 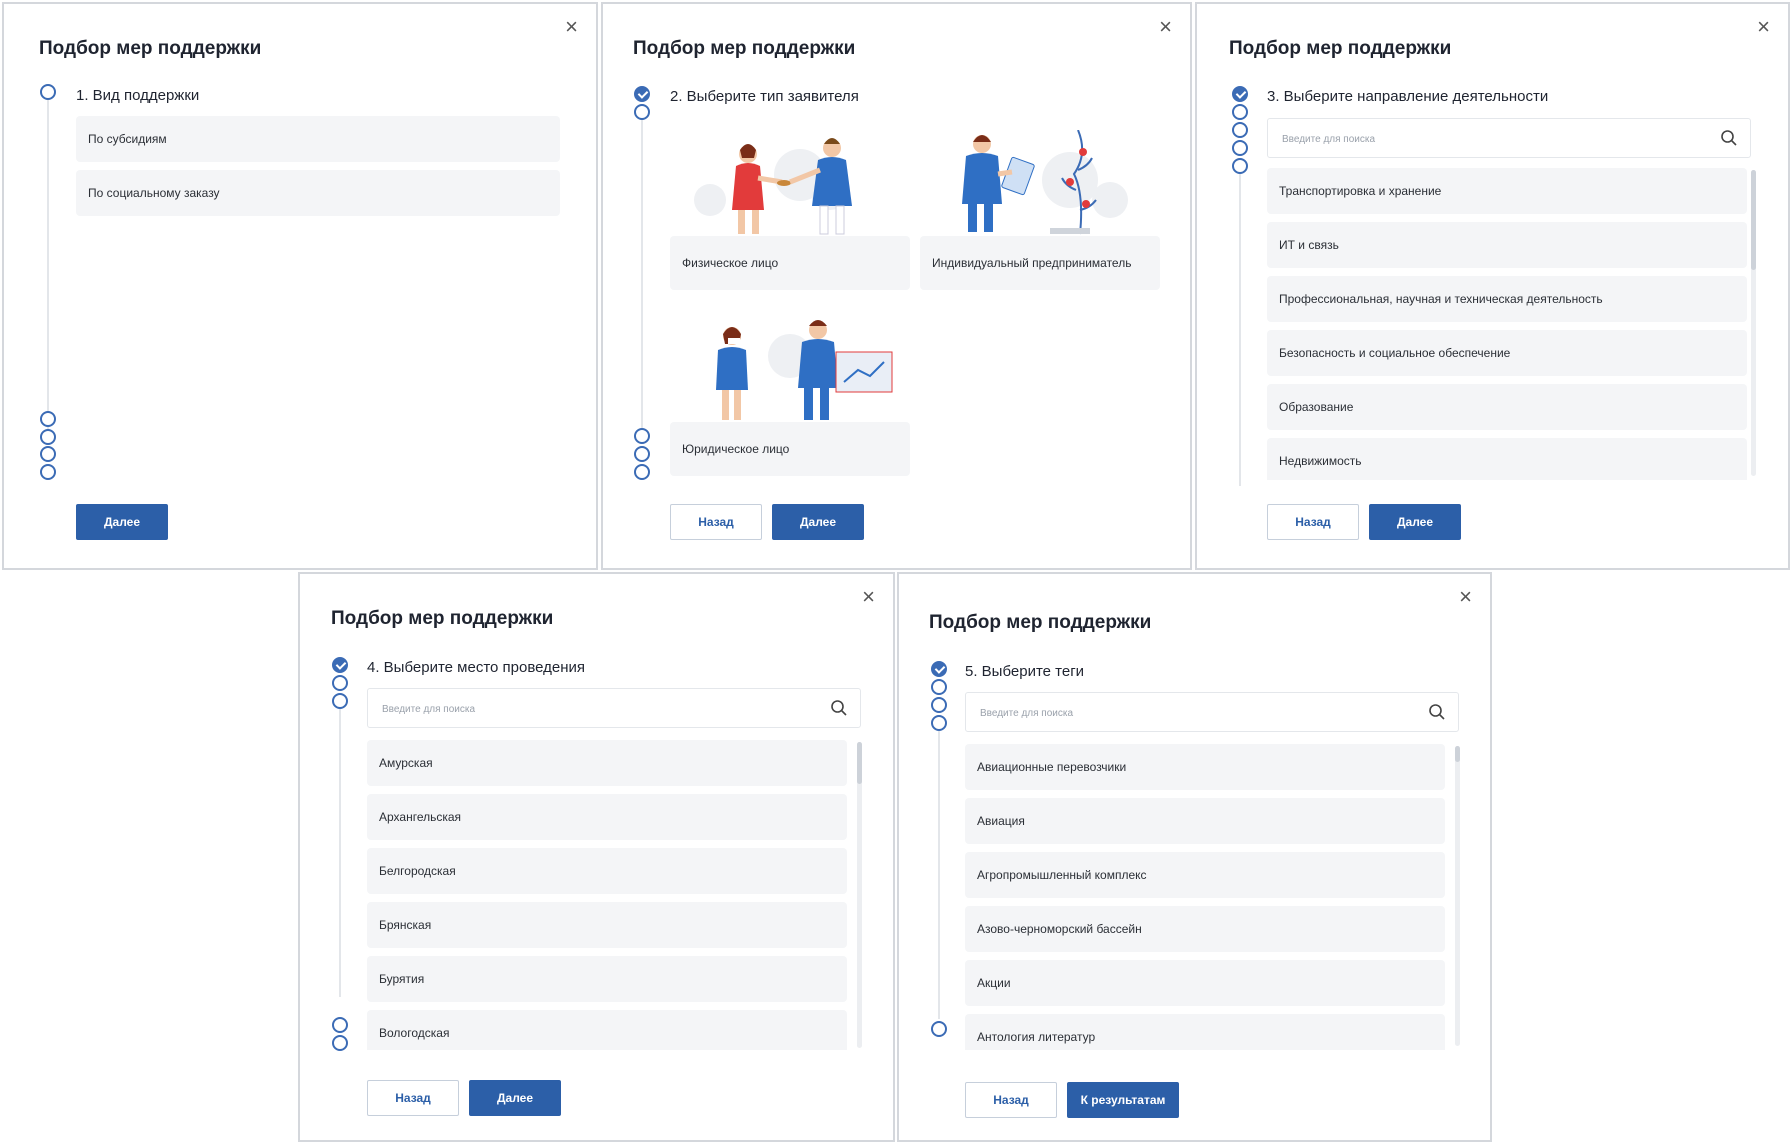 I want to click on list-item: Антология литератур, so click(x=1205, y=1032).